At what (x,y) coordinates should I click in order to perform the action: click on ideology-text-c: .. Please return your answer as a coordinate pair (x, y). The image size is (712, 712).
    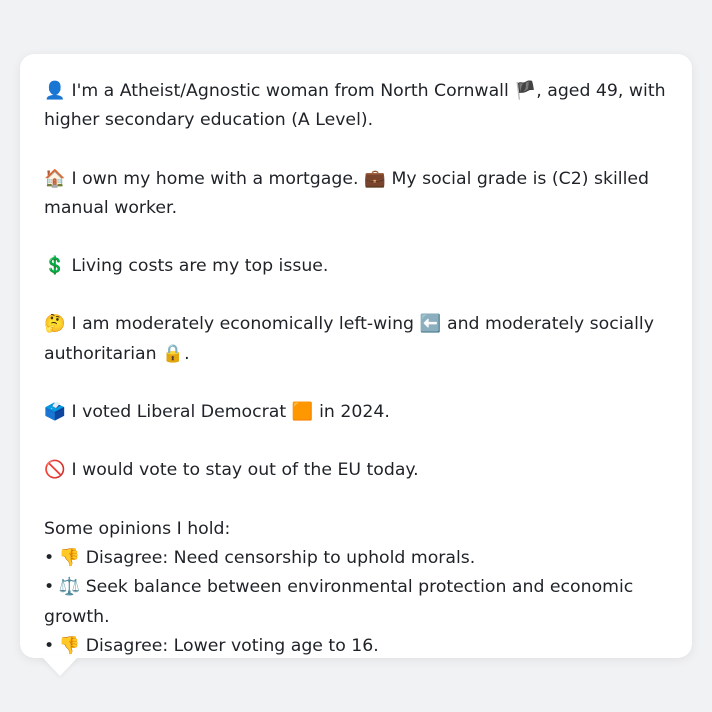
    Looking at the image, I should click on (187, 353).